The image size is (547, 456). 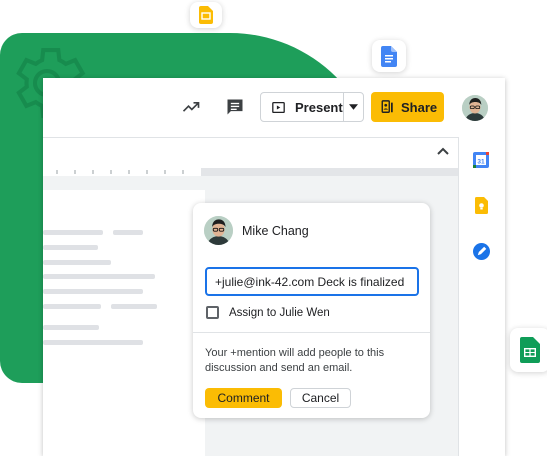 What do you see at coordinates (312, 281) in the screenshot?
I see `comment-input` at bounding box center [312, 281].